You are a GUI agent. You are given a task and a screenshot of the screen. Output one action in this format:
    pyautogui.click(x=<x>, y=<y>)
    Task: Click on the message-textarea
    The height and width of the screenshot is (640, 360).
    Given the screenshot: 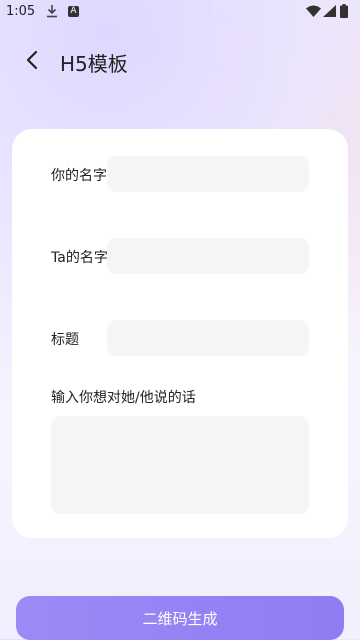 What is the action you would take?
    pyautogui.click(x=180, y=465)
    